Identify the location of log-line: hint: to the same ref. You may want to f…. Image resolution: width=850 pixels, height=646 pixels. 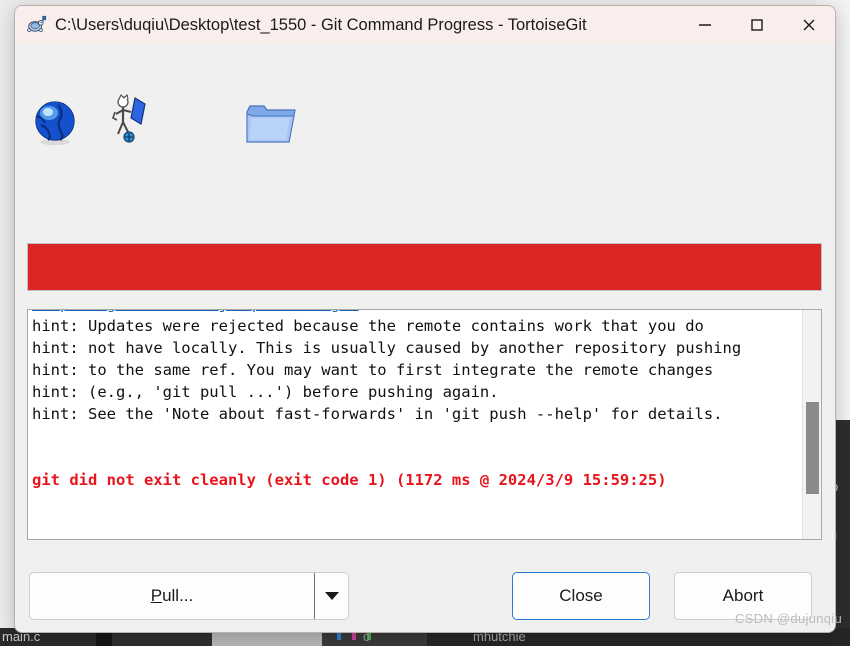
(373, 370).